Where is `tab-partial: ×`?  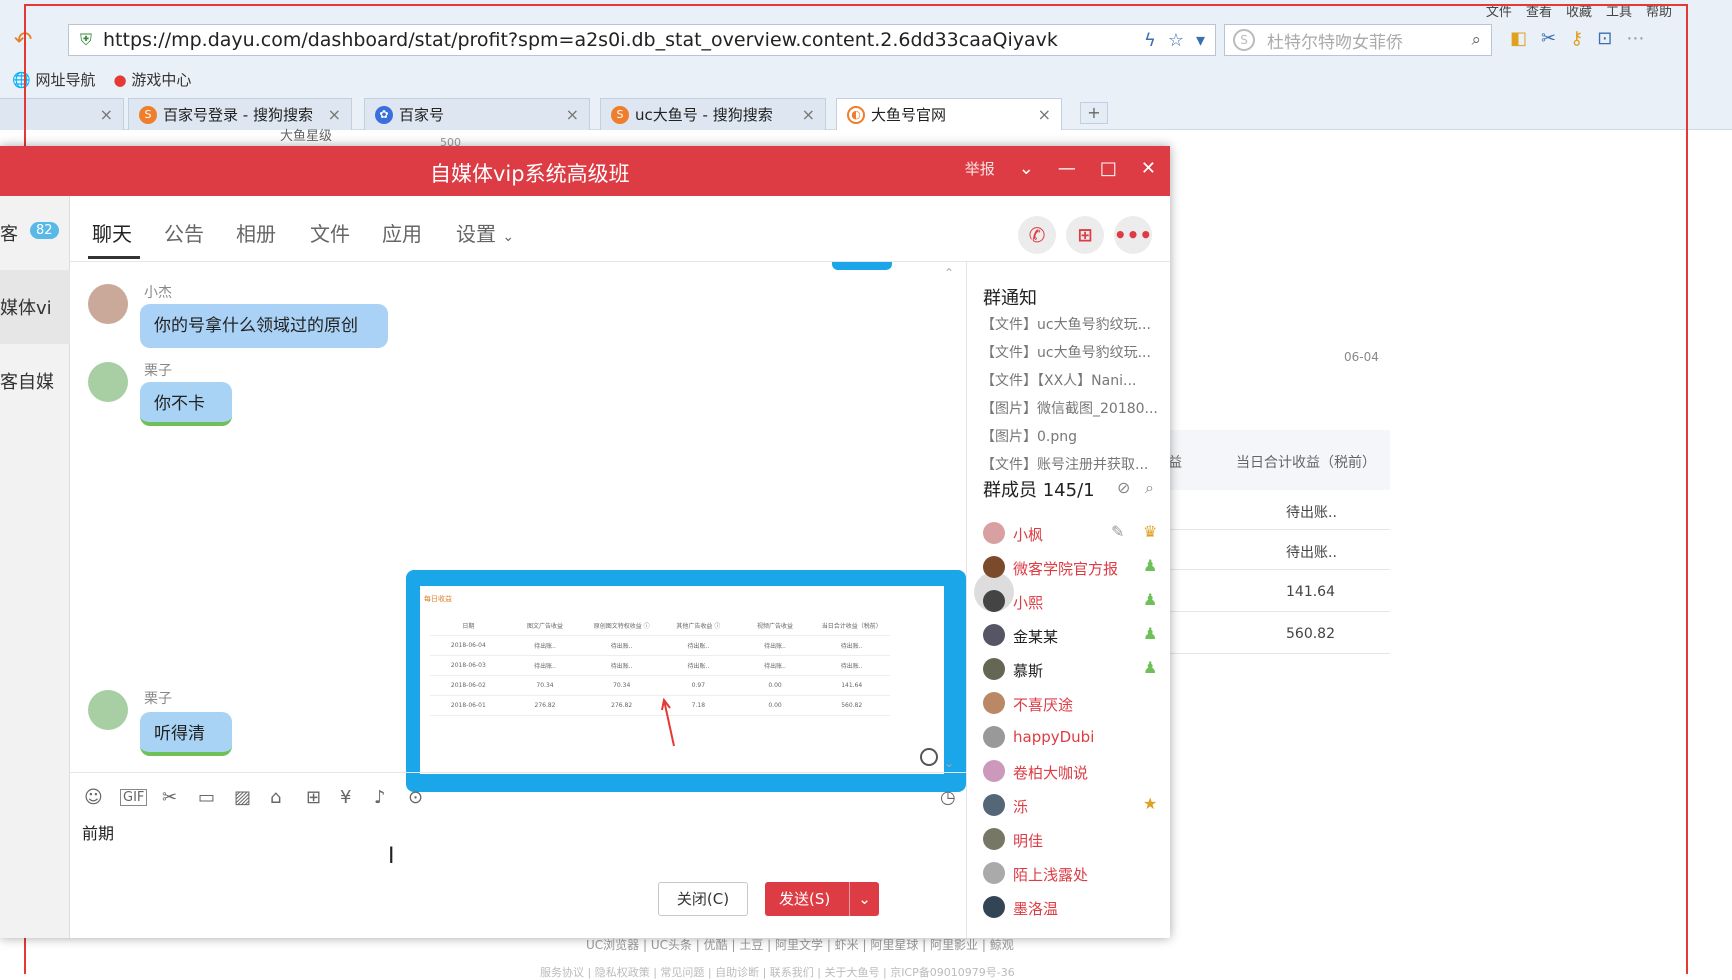
tab-partial: × is located at coordinates (62, 114).